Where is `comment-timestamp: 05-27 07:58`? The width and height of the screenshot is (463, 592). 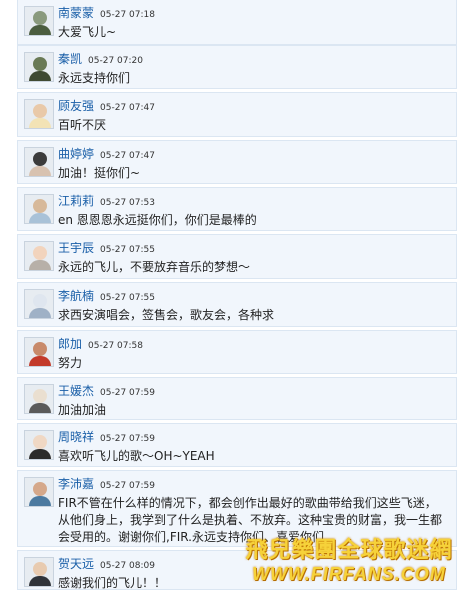 comment-timestamp: 05-27 07:58 is located at coordinates (115, 346).